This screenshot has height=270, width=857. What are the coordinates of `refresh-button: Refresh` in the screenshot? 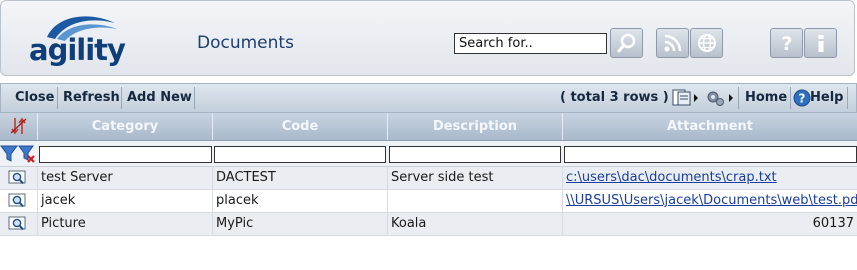 It's located at (91, 98).